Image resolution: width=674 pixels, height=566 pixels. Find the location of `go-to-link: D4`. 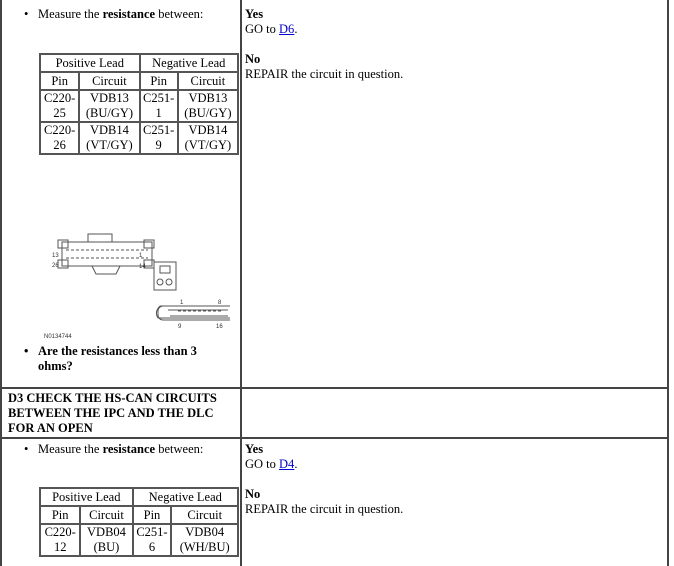

go-to-link: D4 is located at coordinates (286, 464).